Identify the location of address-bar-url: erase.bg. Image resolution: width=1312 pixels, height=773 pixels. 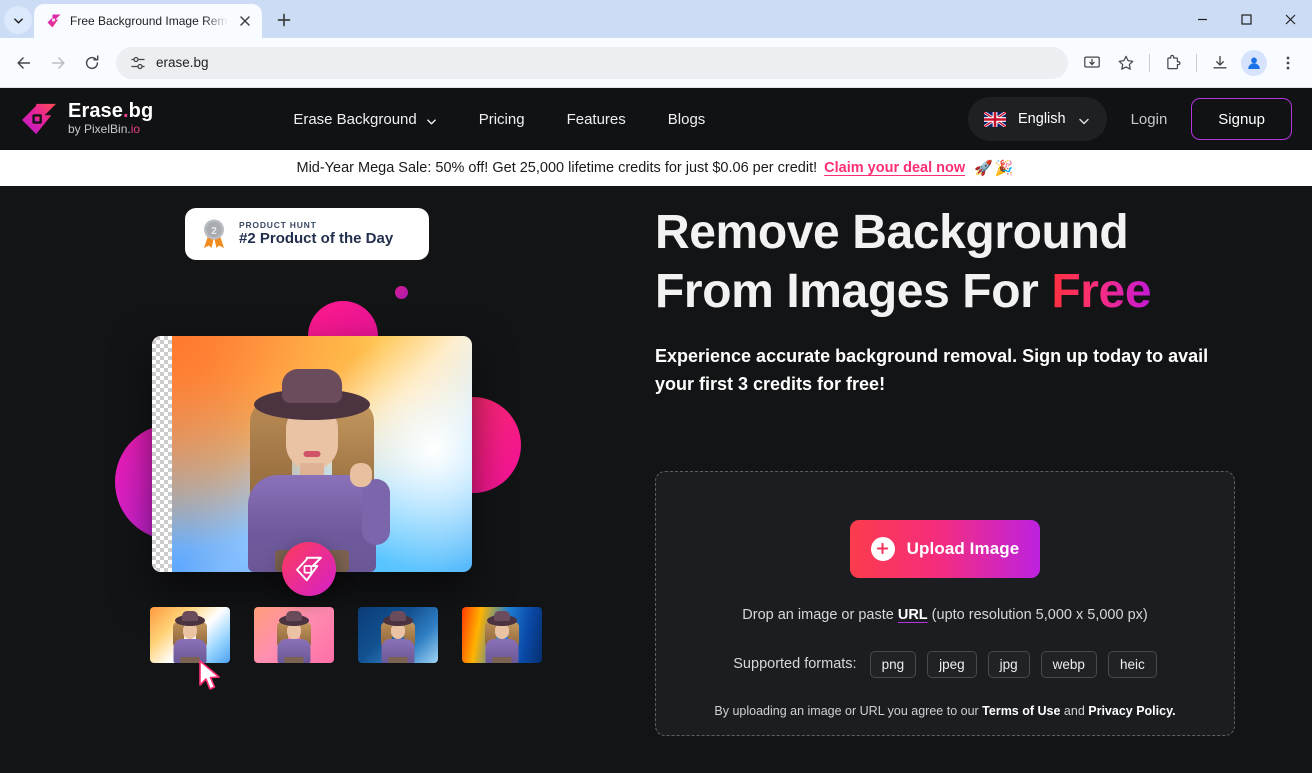
(182, 62).